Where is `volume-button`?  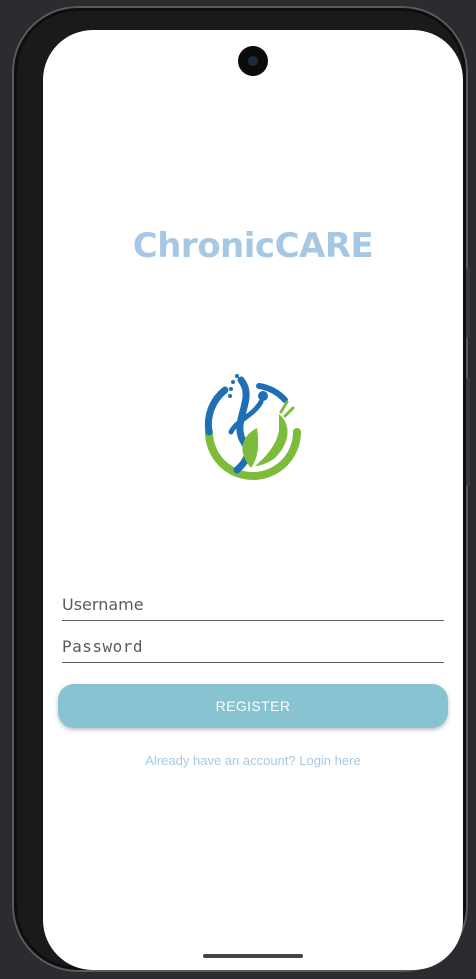
volume-button is located at coordinates (468, 303).